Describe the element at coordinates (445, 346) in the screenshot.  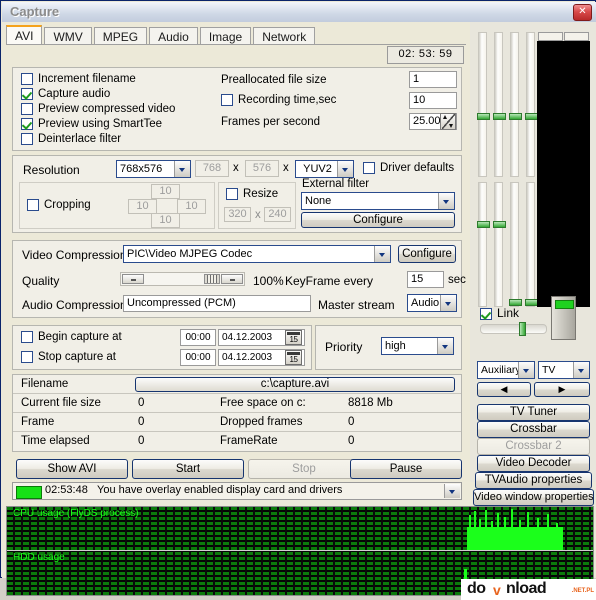
I see `chevron-down-icon-priority` at that location.